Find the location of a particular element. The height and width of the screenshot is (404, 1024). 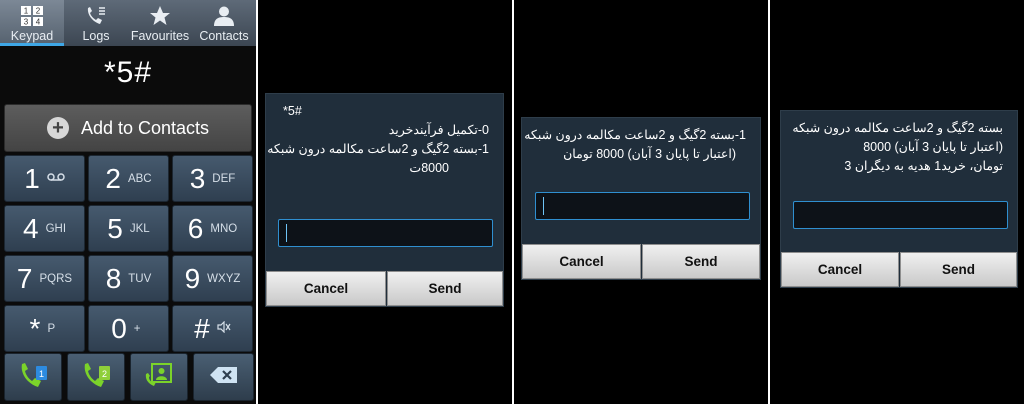

key-digit: 8 is located at coordinates (113, 278).